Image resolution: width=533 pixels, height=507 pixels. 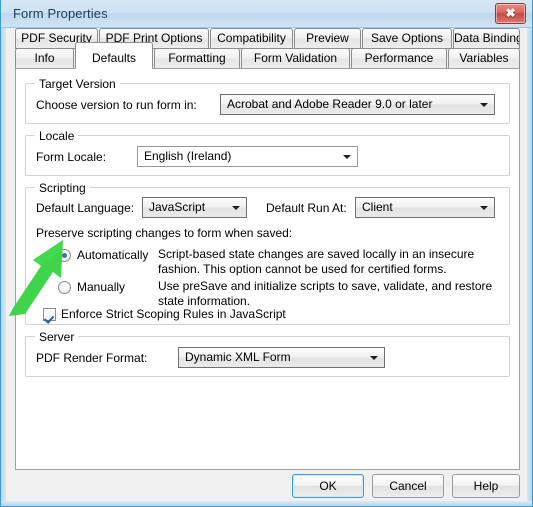 I want to click on checkbox-enforce-strict-scoping, so click(x=49, y=314).